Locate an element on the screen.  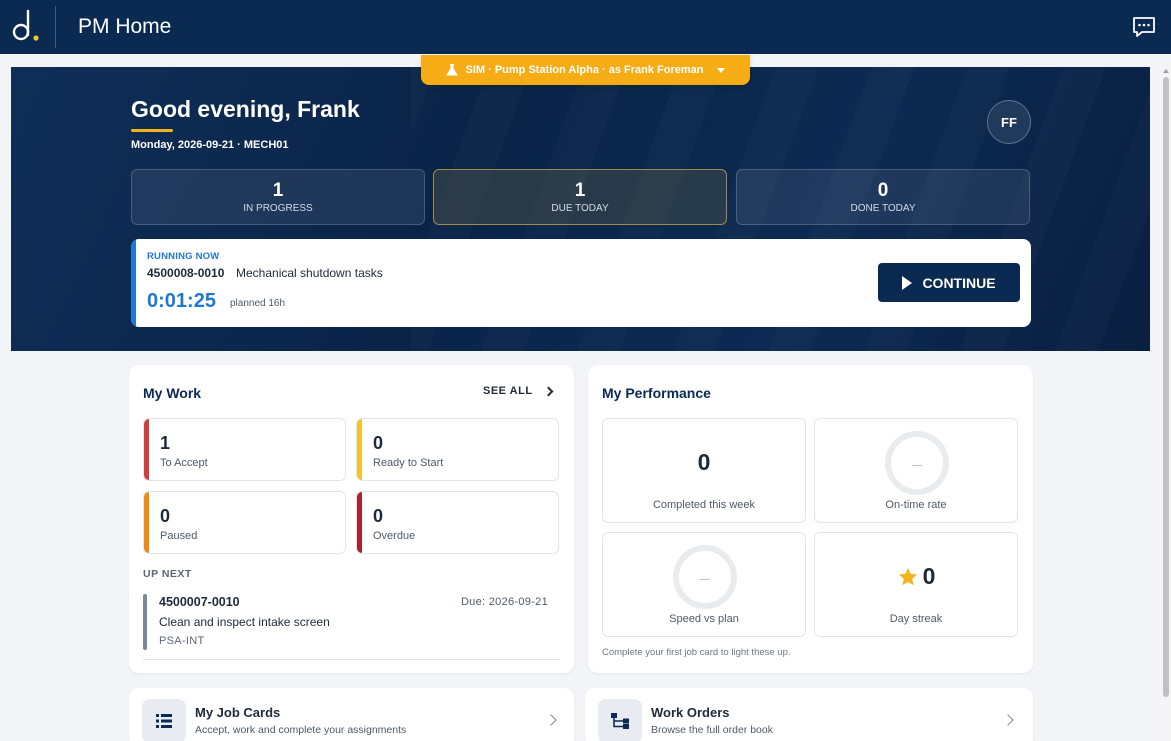
up-next-divider is located at coordinates (351, 659).